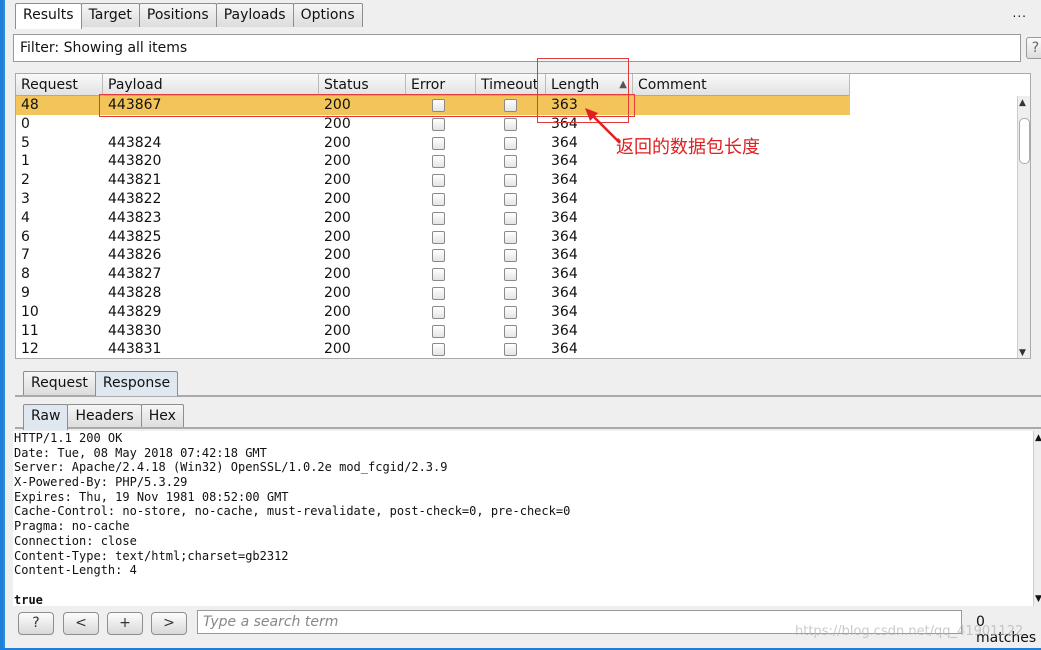 This screenshot has width=1041, height=650. Describe the element at coordinates (59, 85) in the screenshot. I see `column-header-request: Request` at that location.